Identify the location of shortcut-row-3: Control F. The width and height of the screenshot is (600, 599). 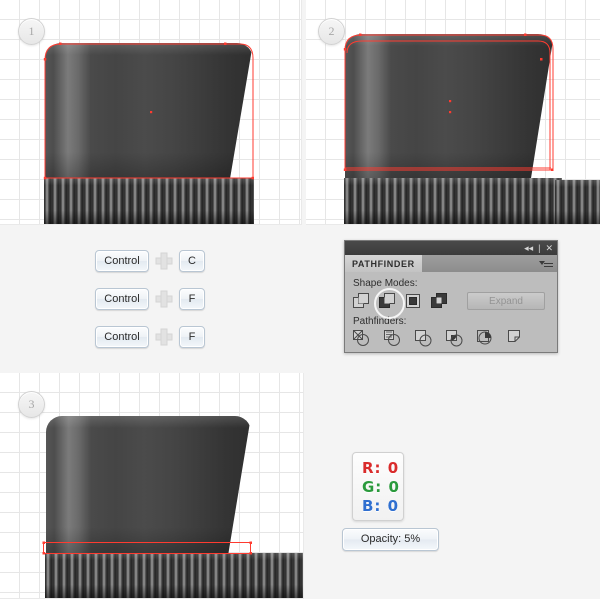
(150, 337).